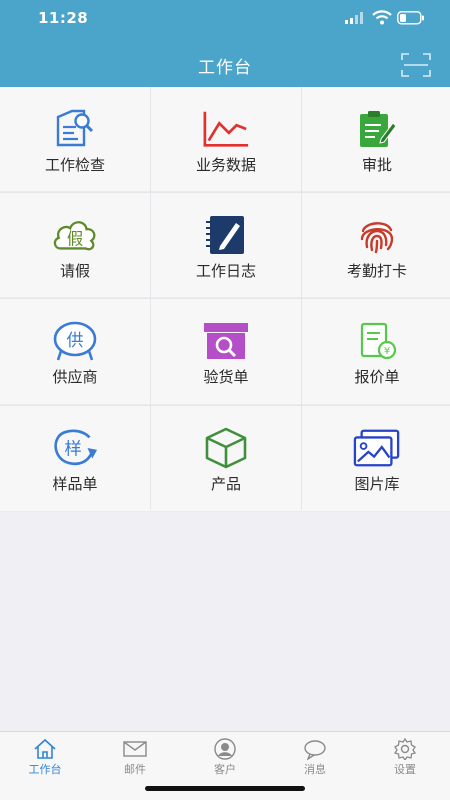 This screenshot has height=800, width=450. I want to click on grid-item-label: 图片库, so click(377, 484).